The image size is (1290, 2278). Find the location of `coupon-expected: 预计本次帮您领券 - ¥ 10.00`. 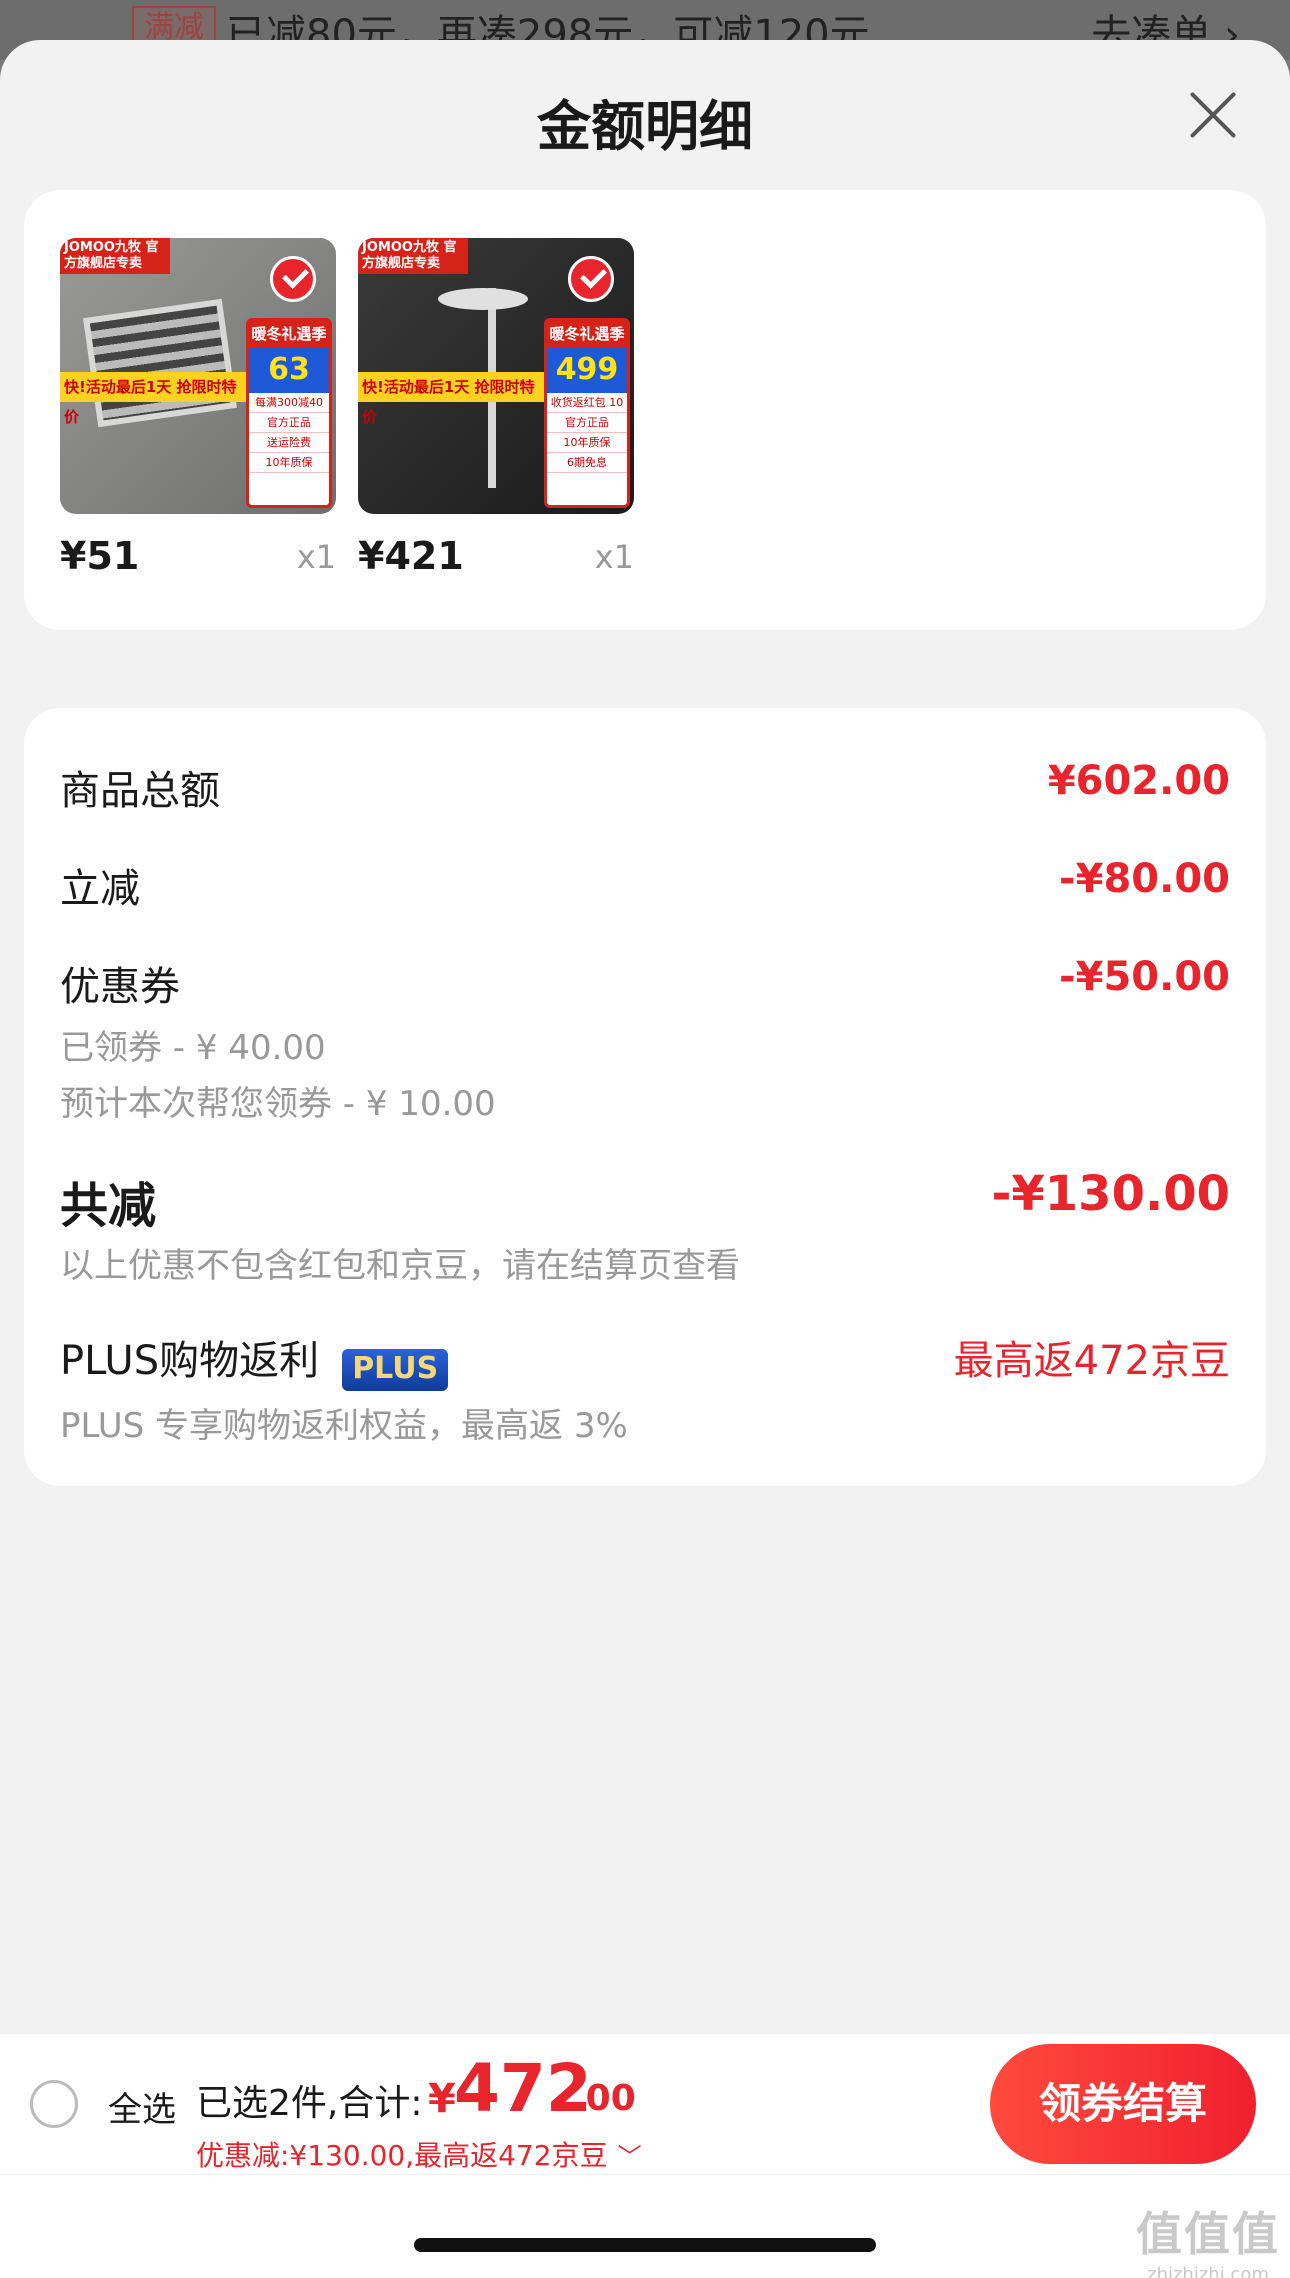

coupon-expected: 预计本次帮您领券 - ¥ 10.00 is located at coordinates (278, 1104).